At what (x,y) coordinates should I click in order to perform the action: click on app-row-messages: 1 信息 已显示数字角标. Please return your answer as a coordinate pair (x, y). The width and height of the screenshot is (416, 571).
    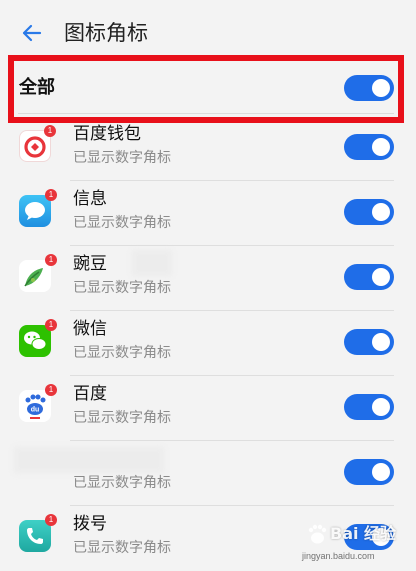
    Looking at the image, I should click on (208, 213).